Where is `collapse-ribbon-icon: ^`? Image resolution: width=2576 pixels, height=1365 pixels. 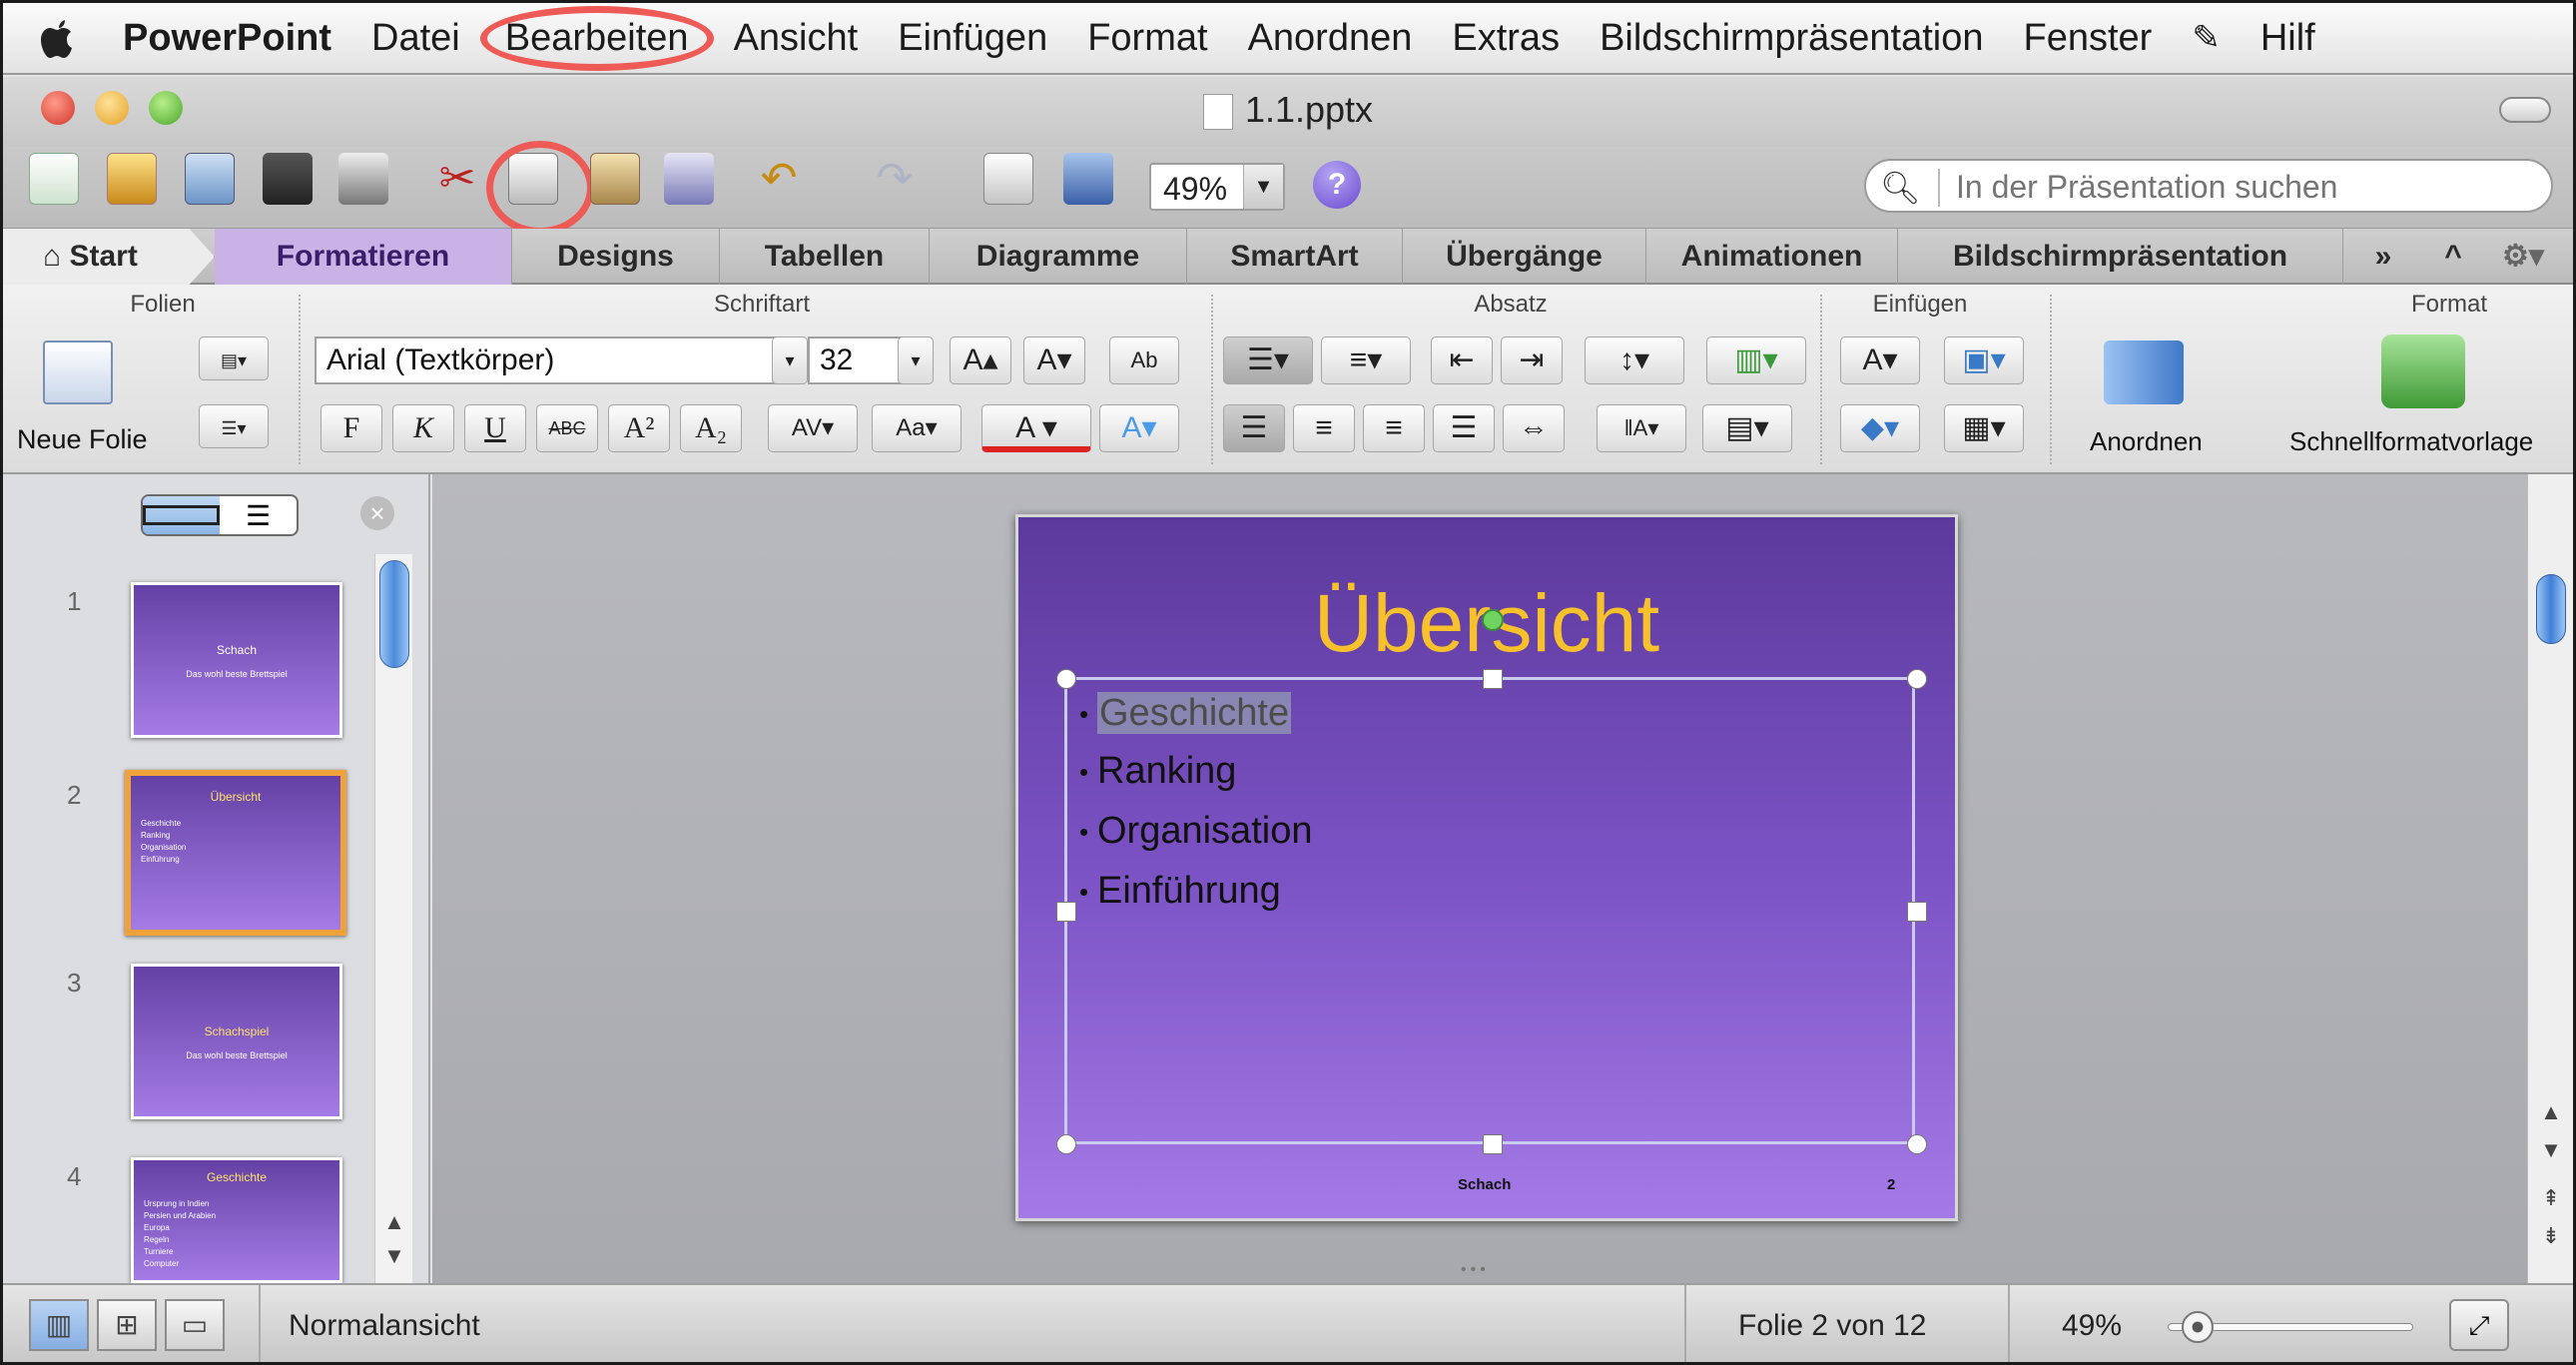
collapse-ribbon-icon: ^ is located at coordinates (2453, 257).